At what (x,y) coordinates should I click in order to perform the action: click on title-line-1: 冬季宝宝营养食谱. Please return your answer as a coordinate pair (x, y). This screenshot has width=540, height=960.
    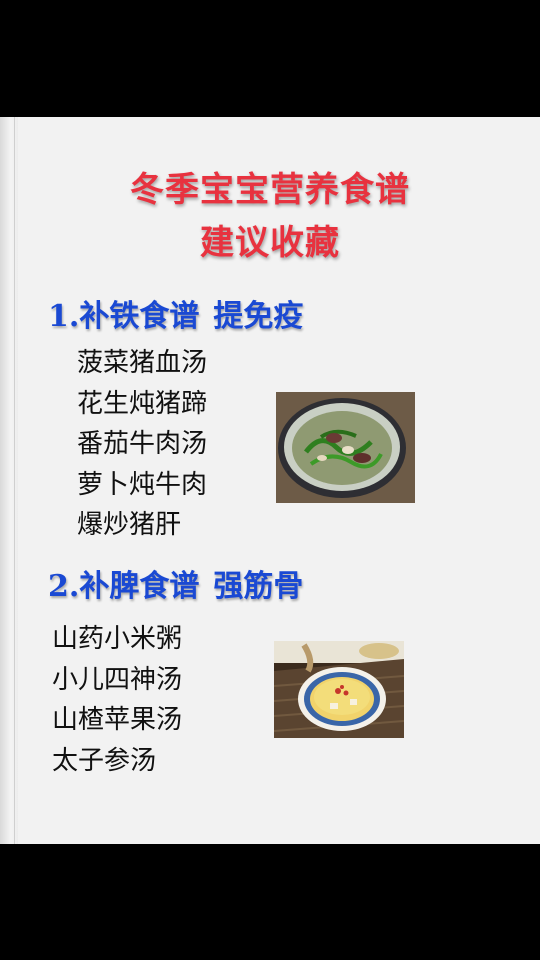
    Looking at the image, I should click on (270, 190).